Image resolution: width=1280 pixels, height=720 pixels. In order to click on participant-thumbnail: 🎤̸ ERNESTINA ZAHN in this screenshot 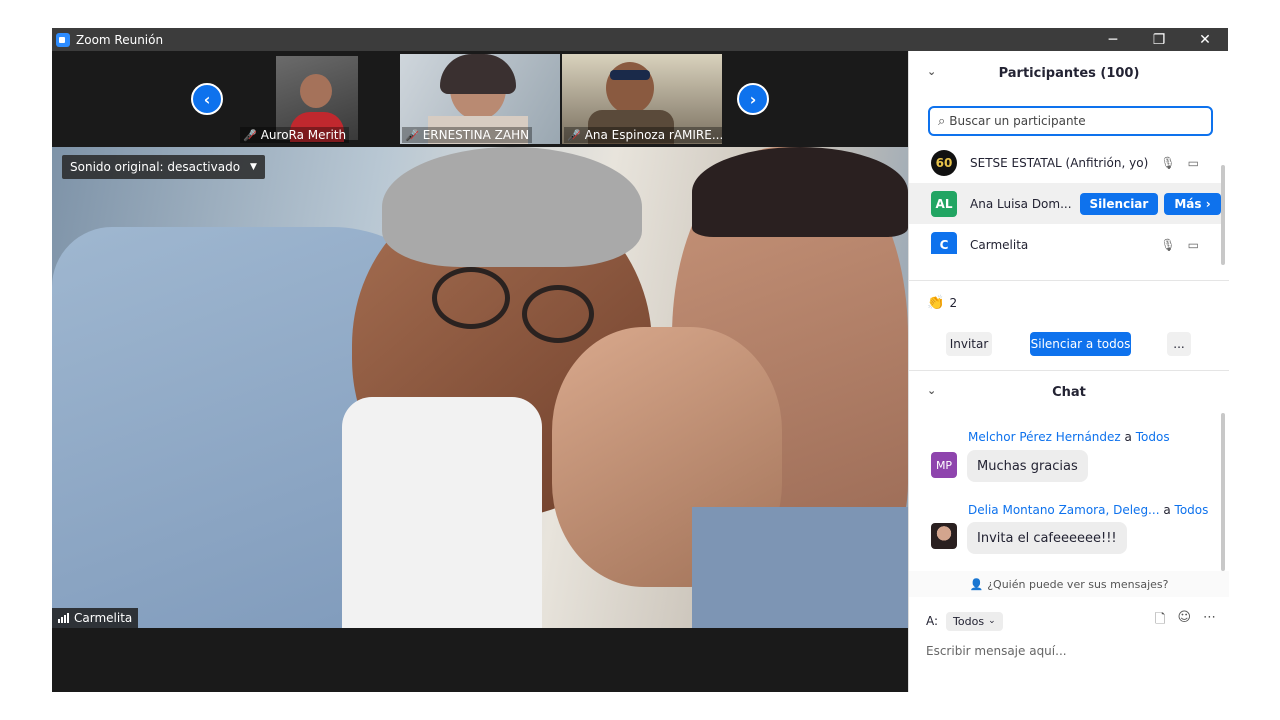, I will do `click(480, 99)`.